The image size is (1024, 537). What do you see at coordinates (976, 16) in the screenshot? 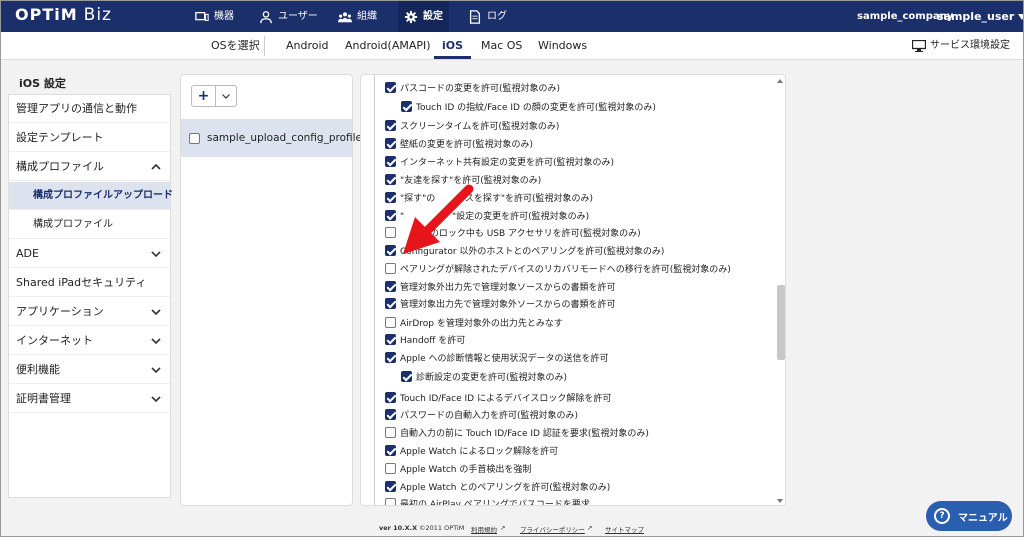
I see `user-name: sample_user` at bounding box center [976, 16].